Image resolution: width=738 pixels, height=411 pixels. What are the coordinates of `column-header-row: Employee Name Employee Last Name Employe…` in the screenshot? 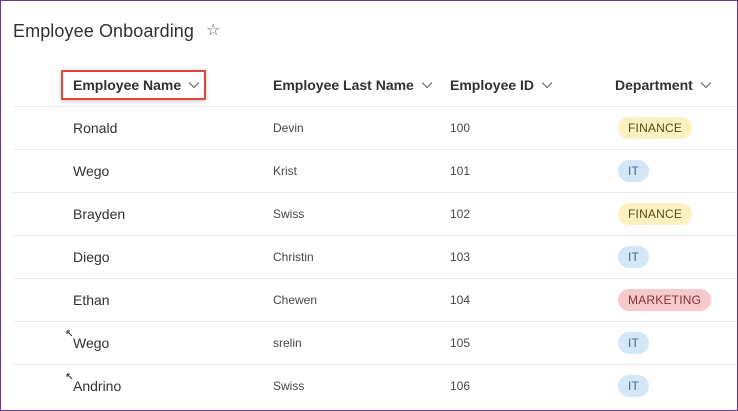 It's located at (375, 85).